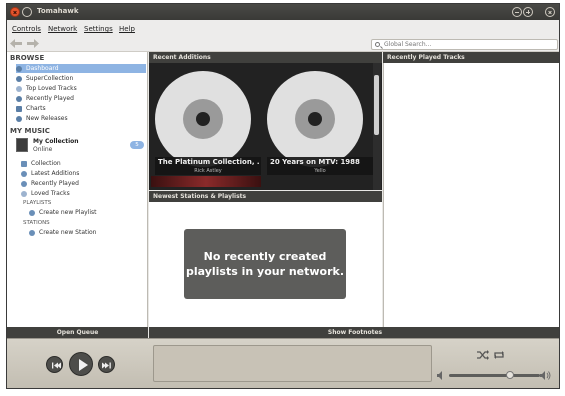 Image resolution: width=565 pixels, height=396 pixels. Describe the element at coordinates (81, 163) in the screenshot. I see `sidebar-item-collection: Collection` at that location.